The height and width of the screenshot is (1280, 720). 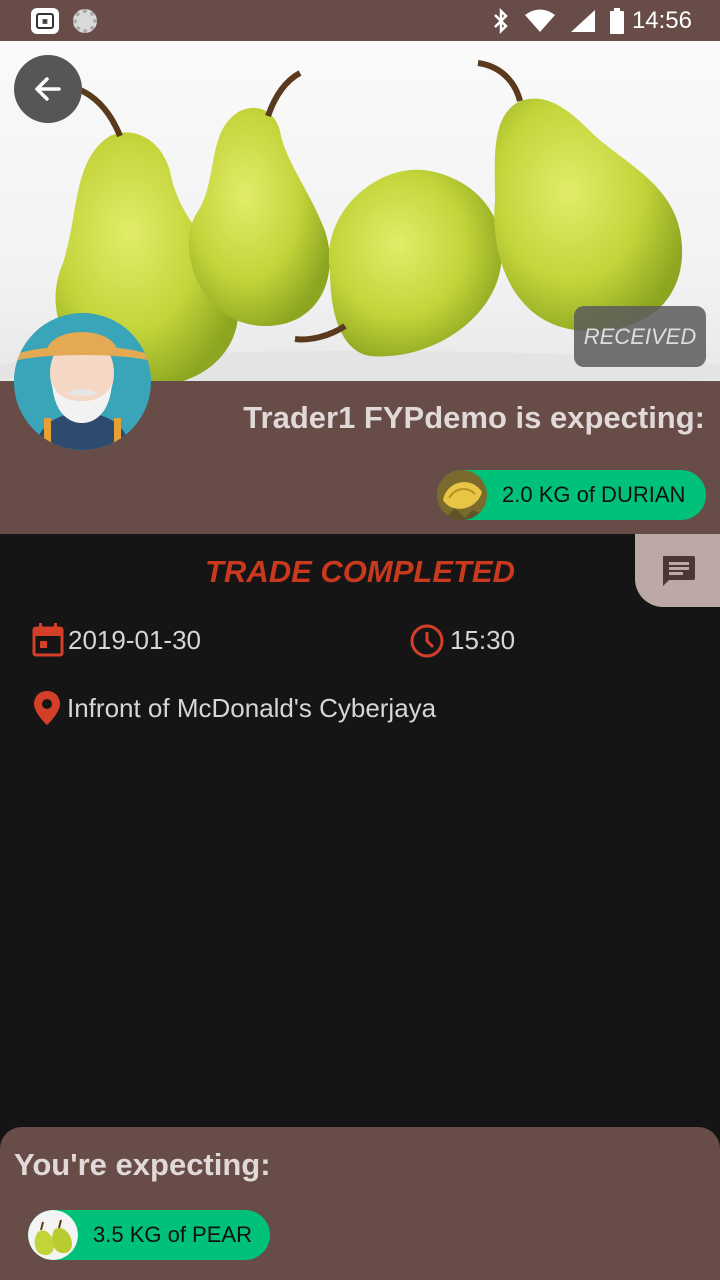 What do you see at coordinates (45, 21) in the screenshot?
I see `app-notification-icon: ▣` at bounding box center [45, 21].